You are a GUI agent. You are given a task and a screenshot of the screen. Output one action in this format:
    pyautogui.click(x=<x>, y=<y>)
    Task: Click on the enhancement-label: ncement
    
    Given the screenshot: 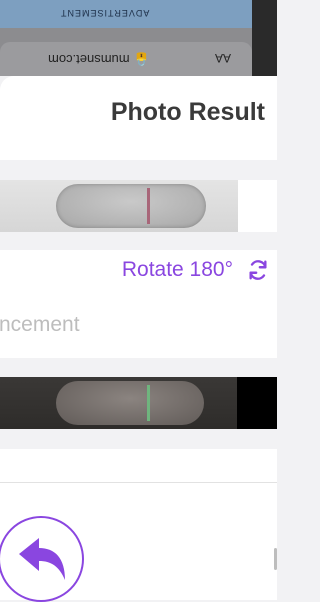 What is the action you would take?
    pyautogui.click(x=40, y=324)
    